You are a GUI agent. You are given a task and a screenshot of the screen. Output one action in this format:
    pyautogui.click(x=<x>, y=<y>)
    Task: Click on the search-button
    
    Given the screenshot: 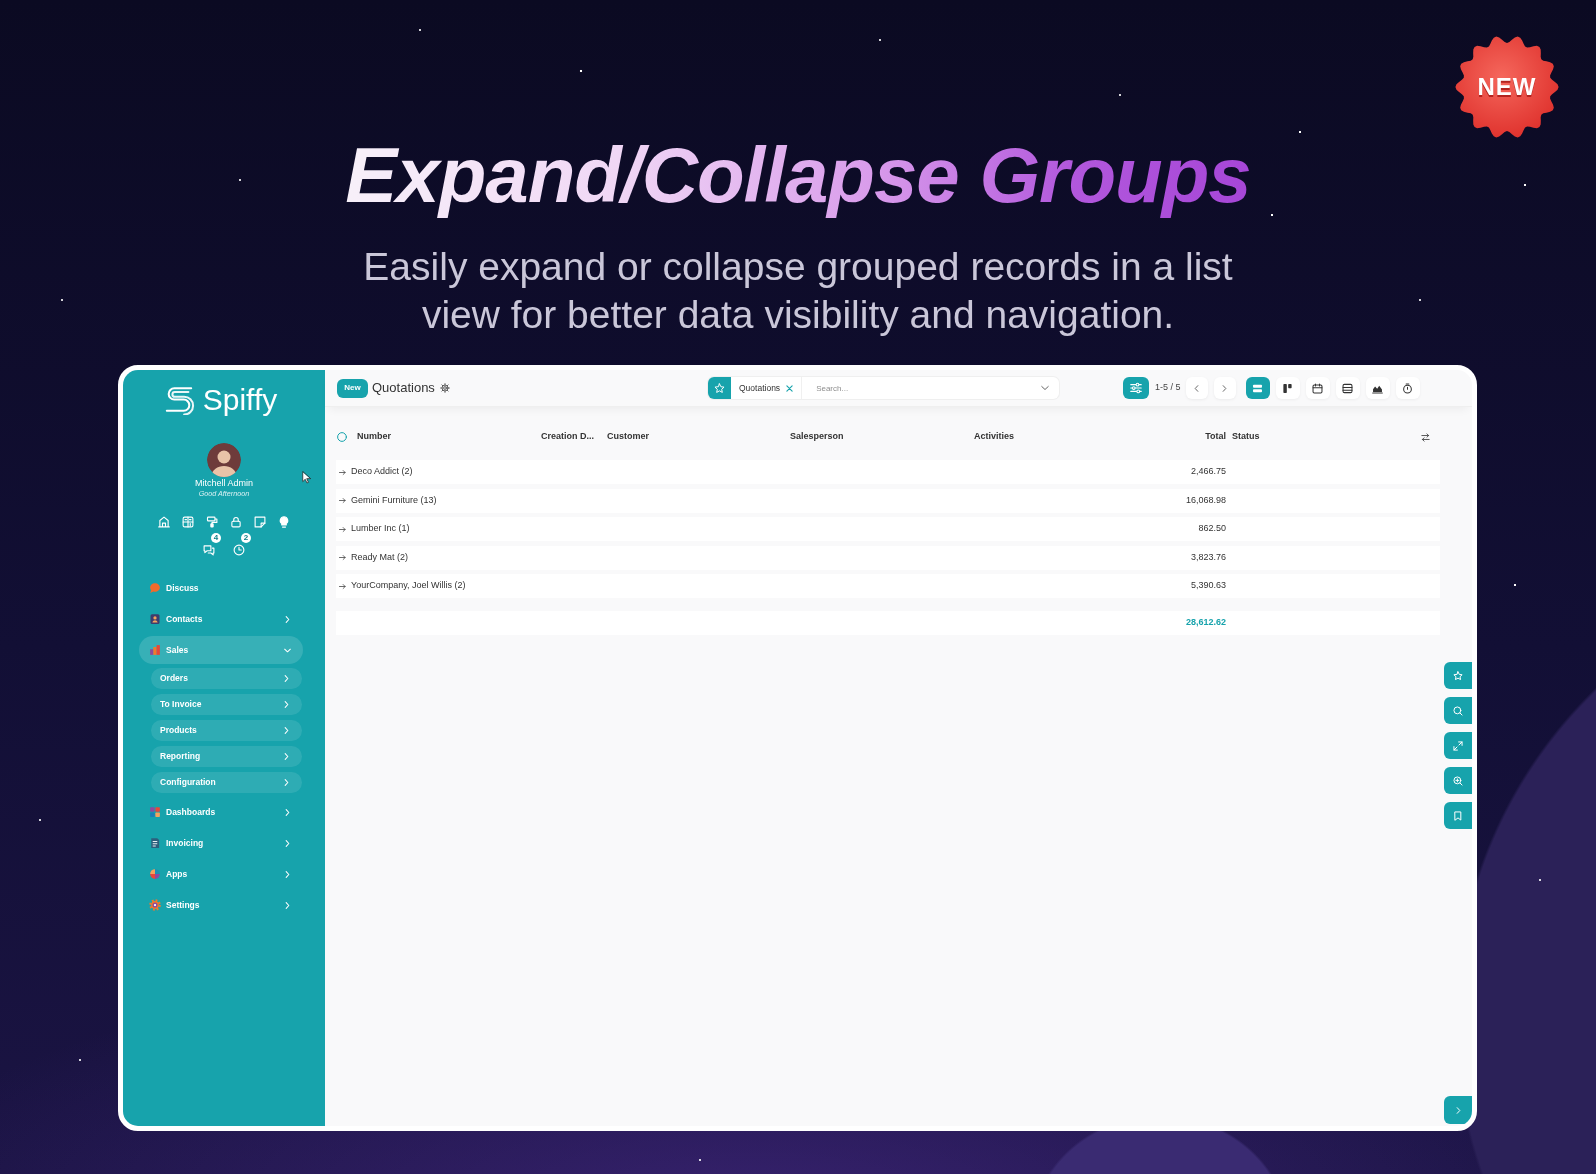 What is the action you would take?
    pyautogui.click(x=1458, y=710)
    